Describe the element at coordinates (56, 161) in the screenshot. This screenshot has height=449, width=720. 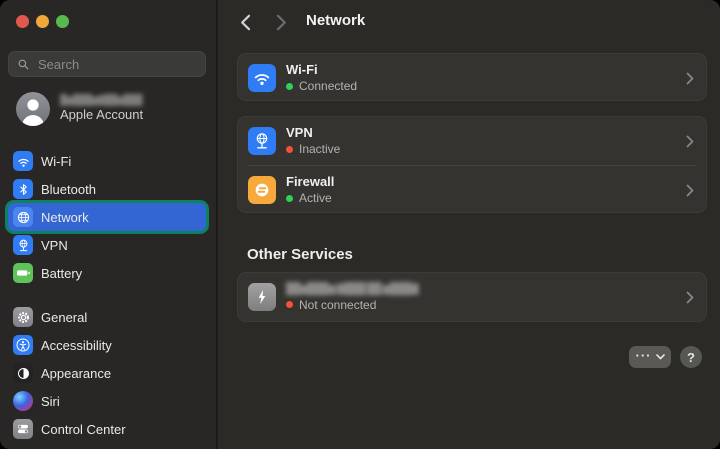
I see `sidebar-item-label: Wi-Fi` at that location.